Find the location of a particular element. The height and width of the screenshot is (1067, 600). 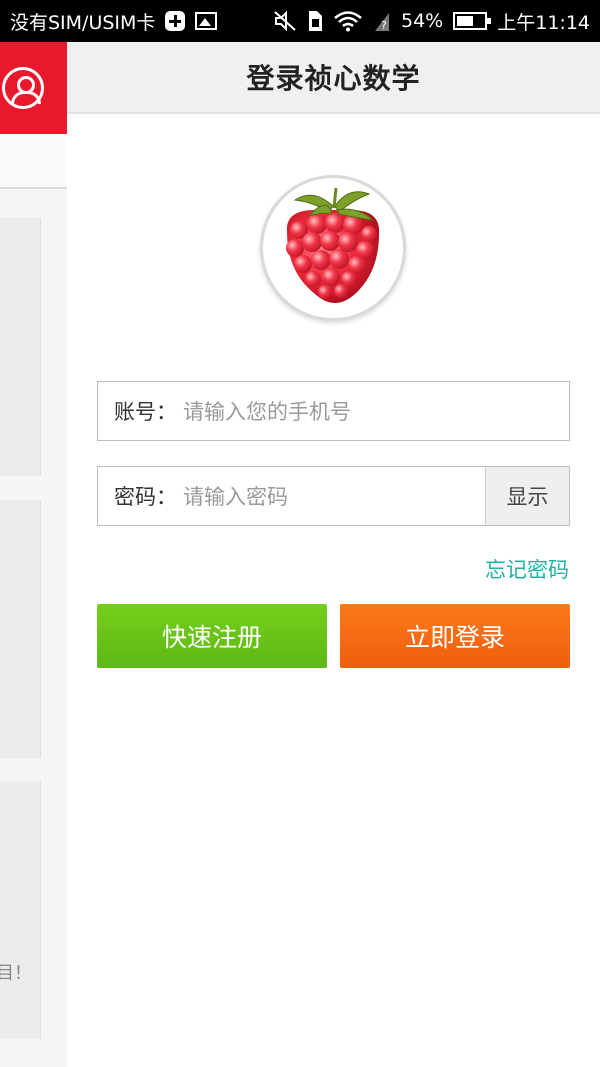

card-fragment: 目！ is located at coordinates (16, 973).